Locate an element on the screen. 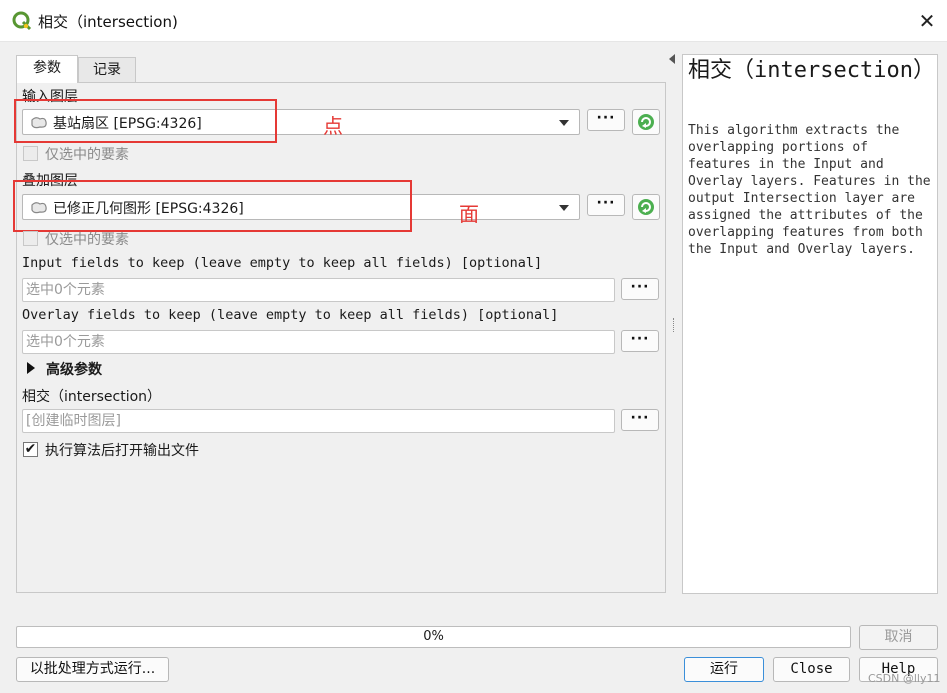 The height and width of the screenshot is (693, 947). output-more-button: ··· is located at coordinates (640, 420).